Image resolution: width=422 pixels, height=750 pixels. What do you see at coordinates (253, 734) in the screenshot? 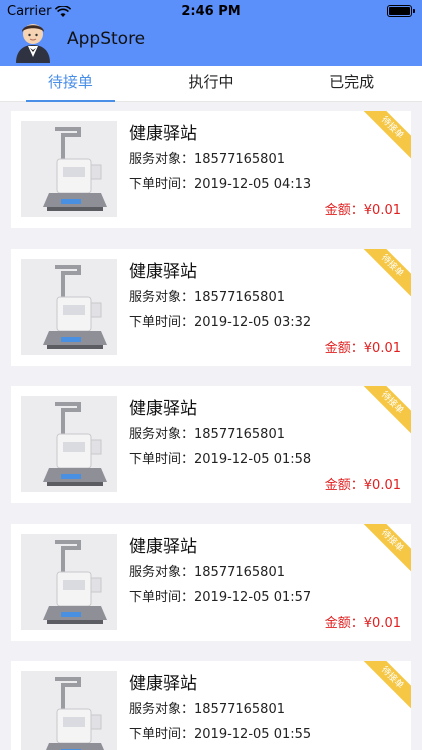
I see `time-value: 2019-12-05 01:55` at bounding box center [253, 734].